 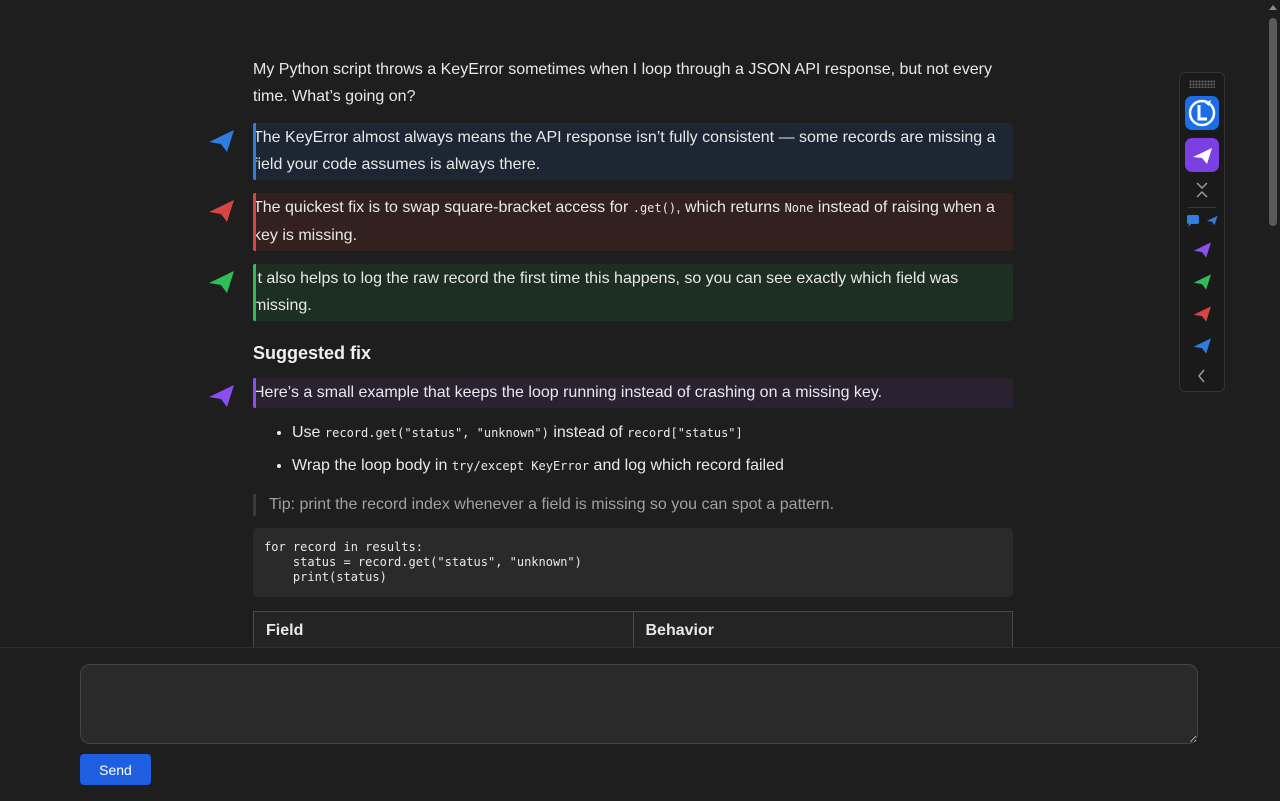 I want to click on floating-tool-panel, so click(x=1202, y=232).